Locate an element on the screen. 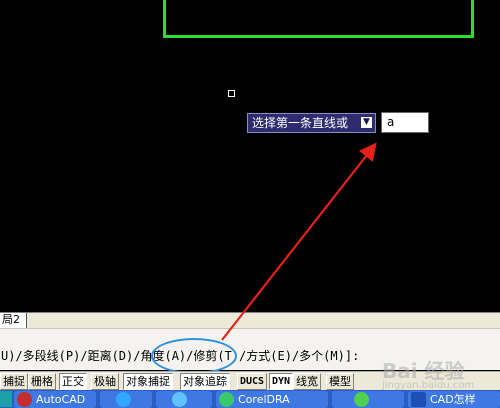 The image size is (500, 408). dyn-button: DYN is located at coordinates (281, 381).